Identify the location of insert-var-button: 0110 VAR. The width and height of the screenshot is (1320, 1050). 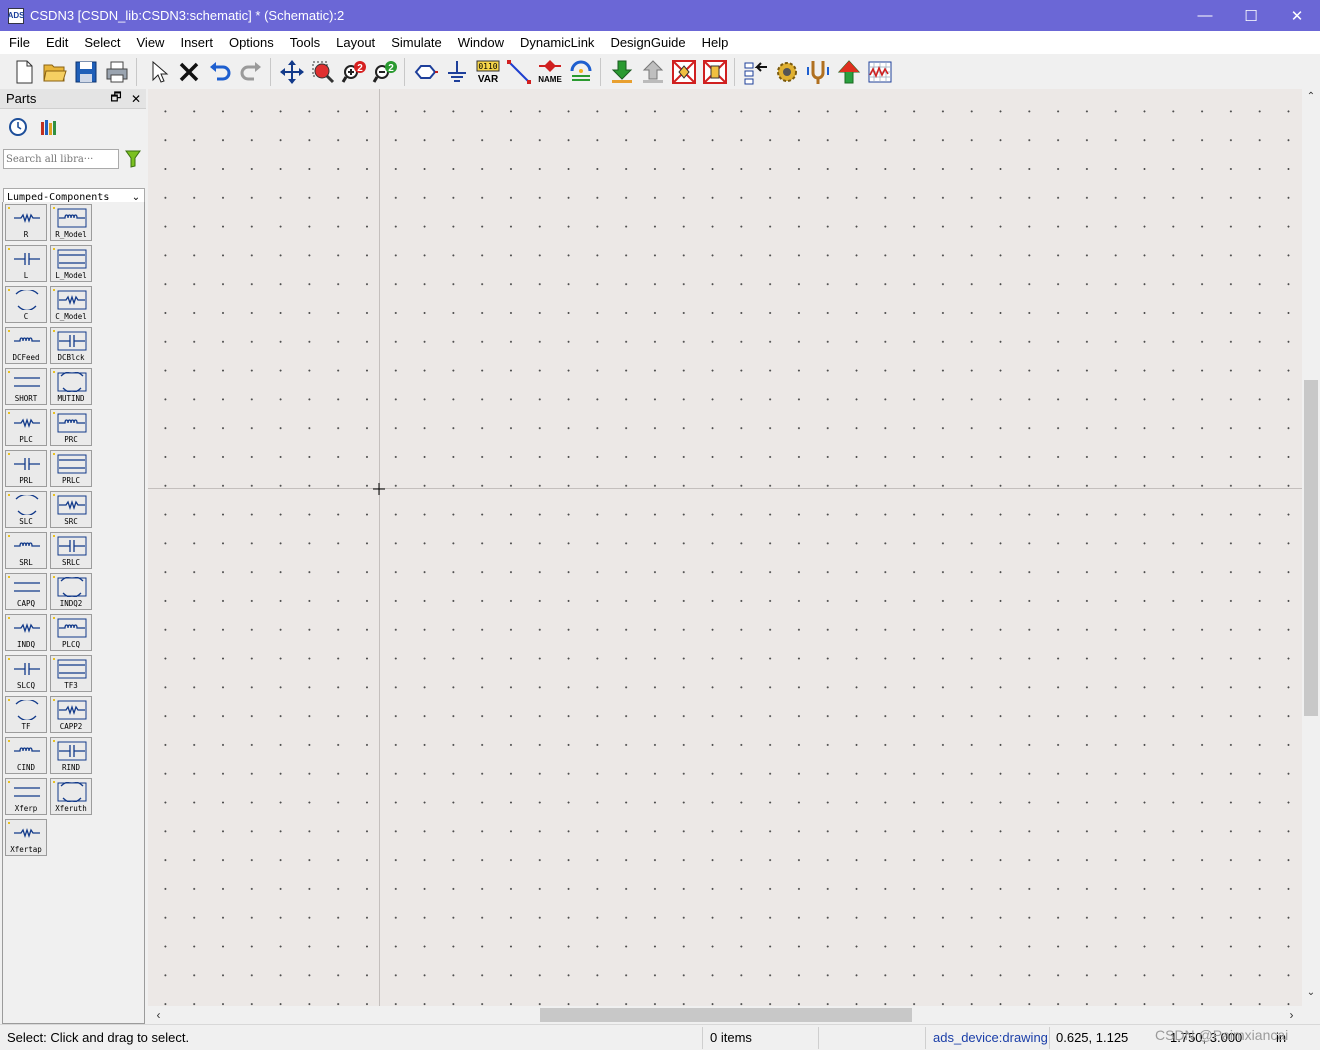
(487, 71).